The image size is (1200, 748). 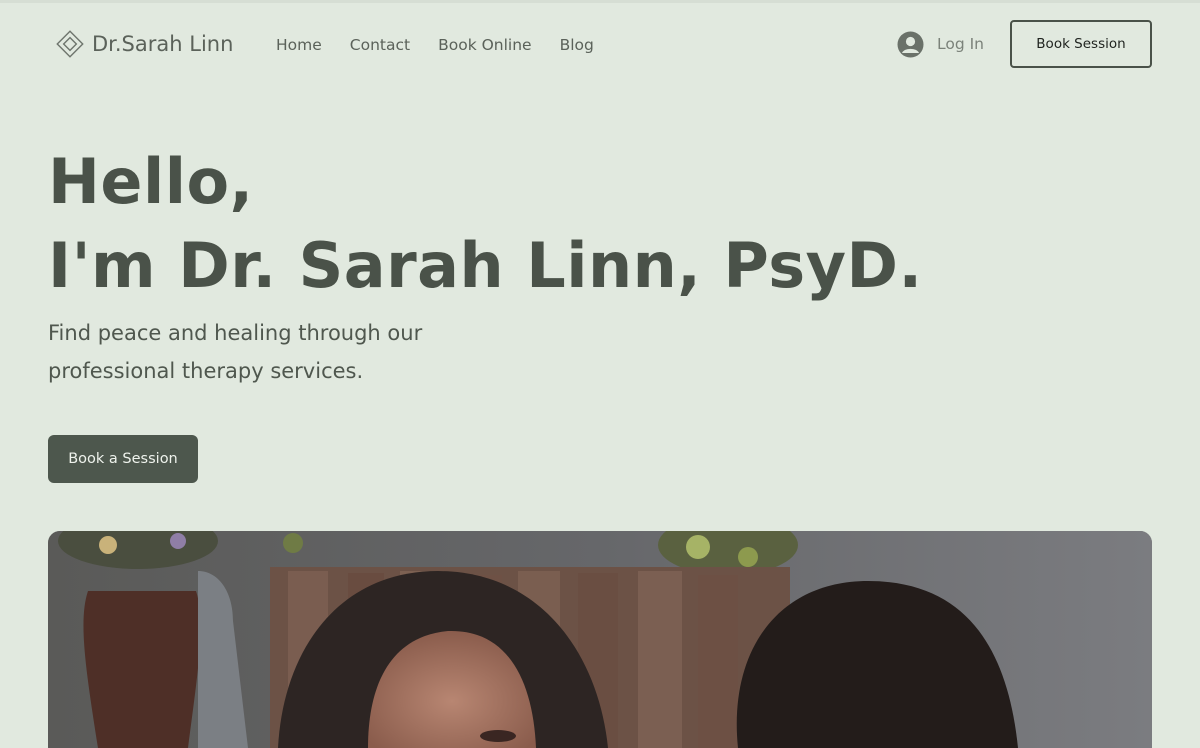 What do you see at coordinates (380, 45) in the screenshot?
I see `nav-contact: Contact` at bounding box center [380, 45].